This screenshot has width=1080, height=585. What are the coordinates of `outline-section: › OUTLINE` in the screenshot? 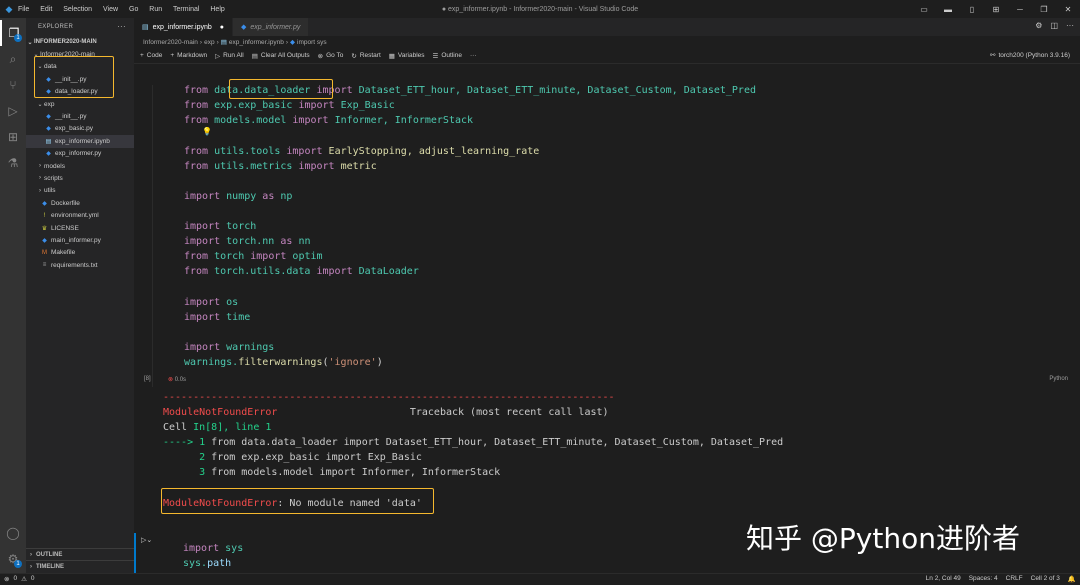 It's located at (80, 554).